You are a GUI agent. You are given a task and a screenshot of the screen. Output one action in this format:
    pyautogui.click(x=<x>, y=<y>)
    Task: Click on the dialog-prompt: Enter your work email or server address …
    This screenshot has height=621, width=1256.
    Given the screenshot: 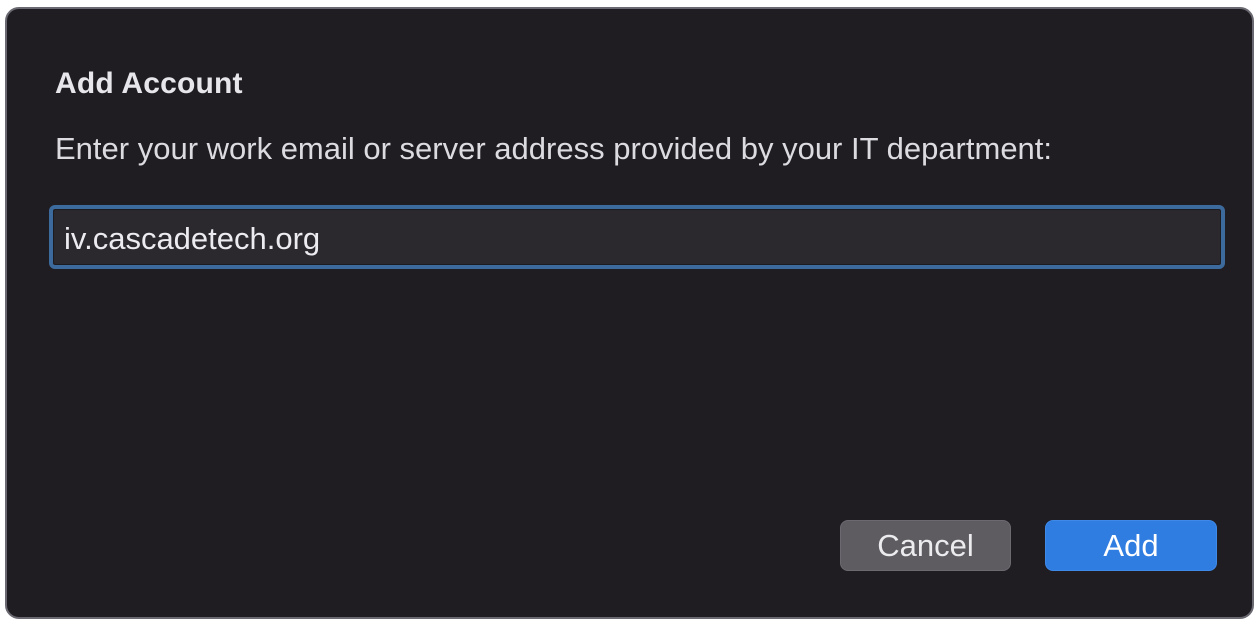 What is the action you would take?
    pyautogui.click(x=554, y=148)
    